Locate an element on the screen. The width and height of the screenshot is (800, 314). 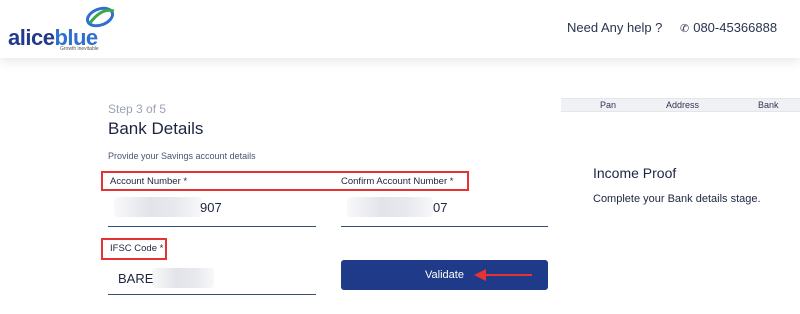
ifsc-field: BARE is located at coordinates (212, 277).